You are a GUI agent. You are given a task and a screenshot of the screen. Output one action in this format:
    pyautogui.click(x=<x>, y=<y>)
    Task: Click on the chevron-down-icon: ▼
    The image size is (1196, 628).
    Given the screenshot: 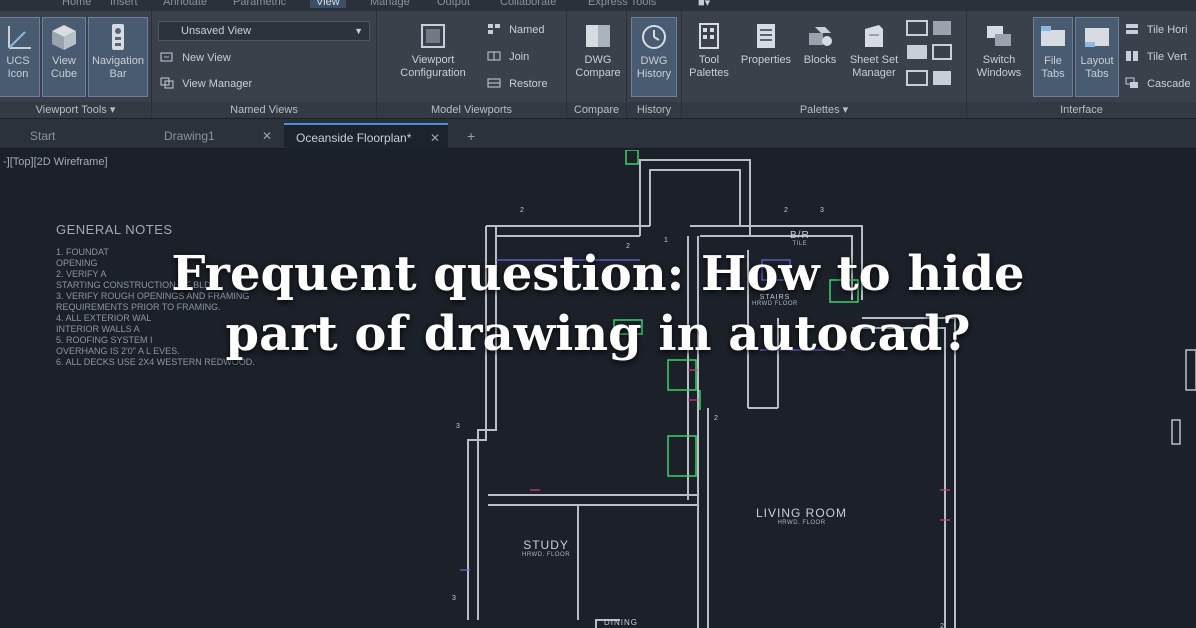 What is the action you would take?
    pyautogui.click(x=358, y=31)
    